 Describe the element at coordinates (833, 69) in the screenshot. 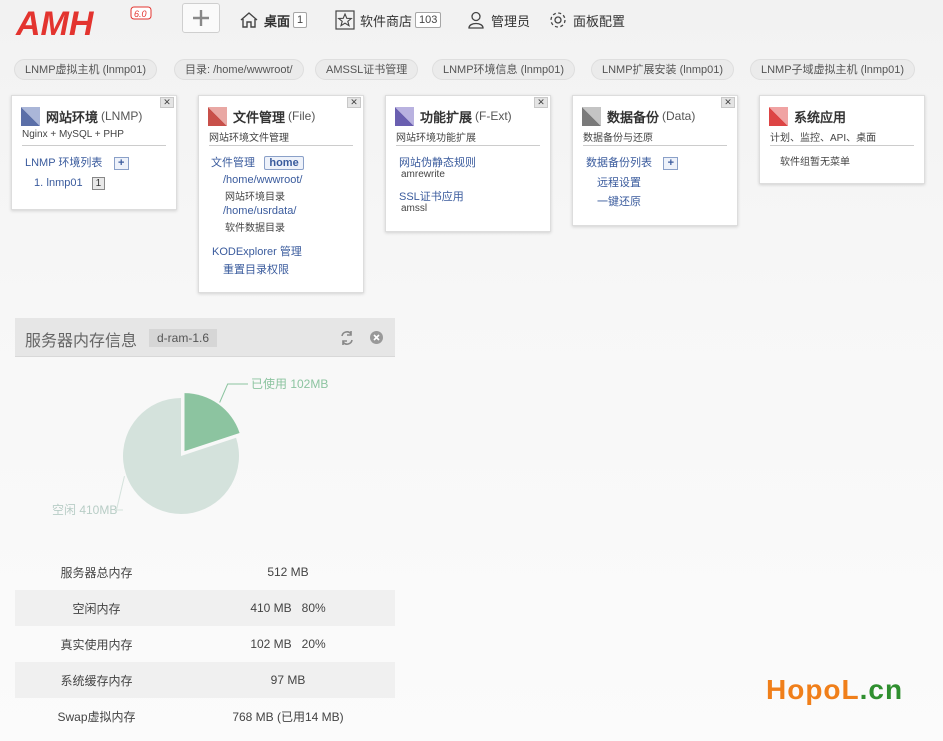

I see `quicklink-lnmp-subdomain: LNMP子域虚拟主机 (lnmp01)` at that location.